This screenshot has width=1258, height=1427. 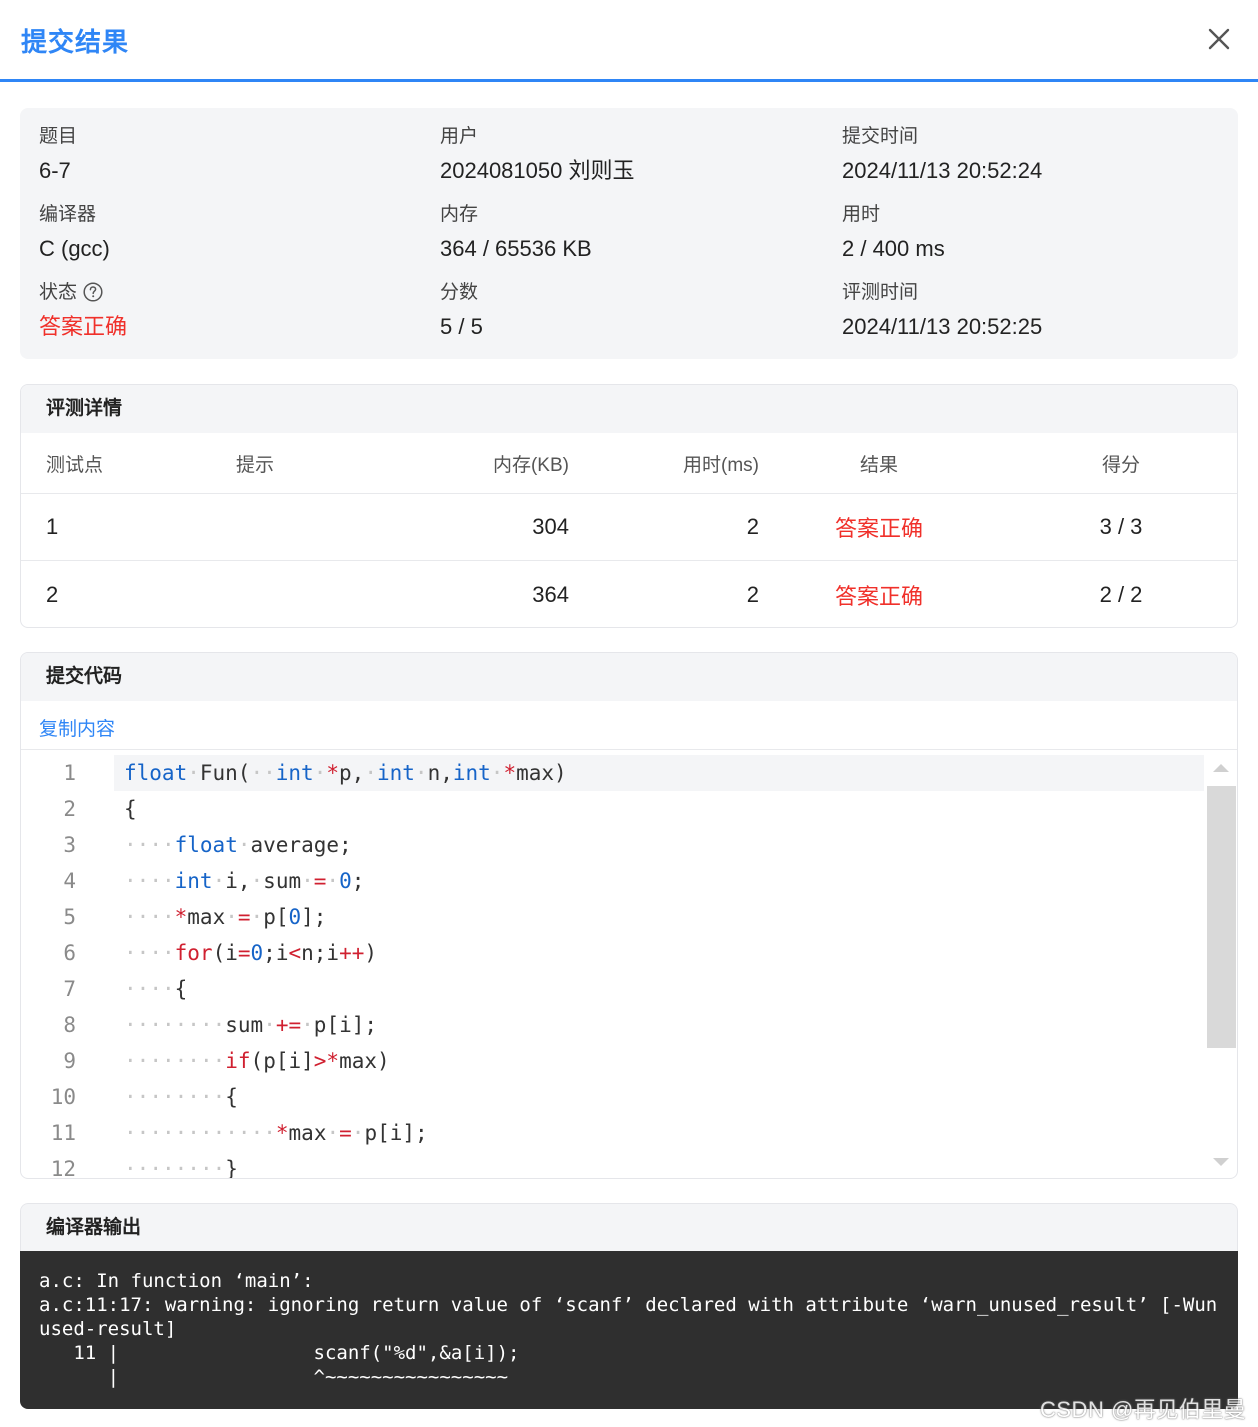 What do you see at coordinates (63, 1168) in the screenshot?
I see `line-number: 12` at bounding box center [63, 1168].